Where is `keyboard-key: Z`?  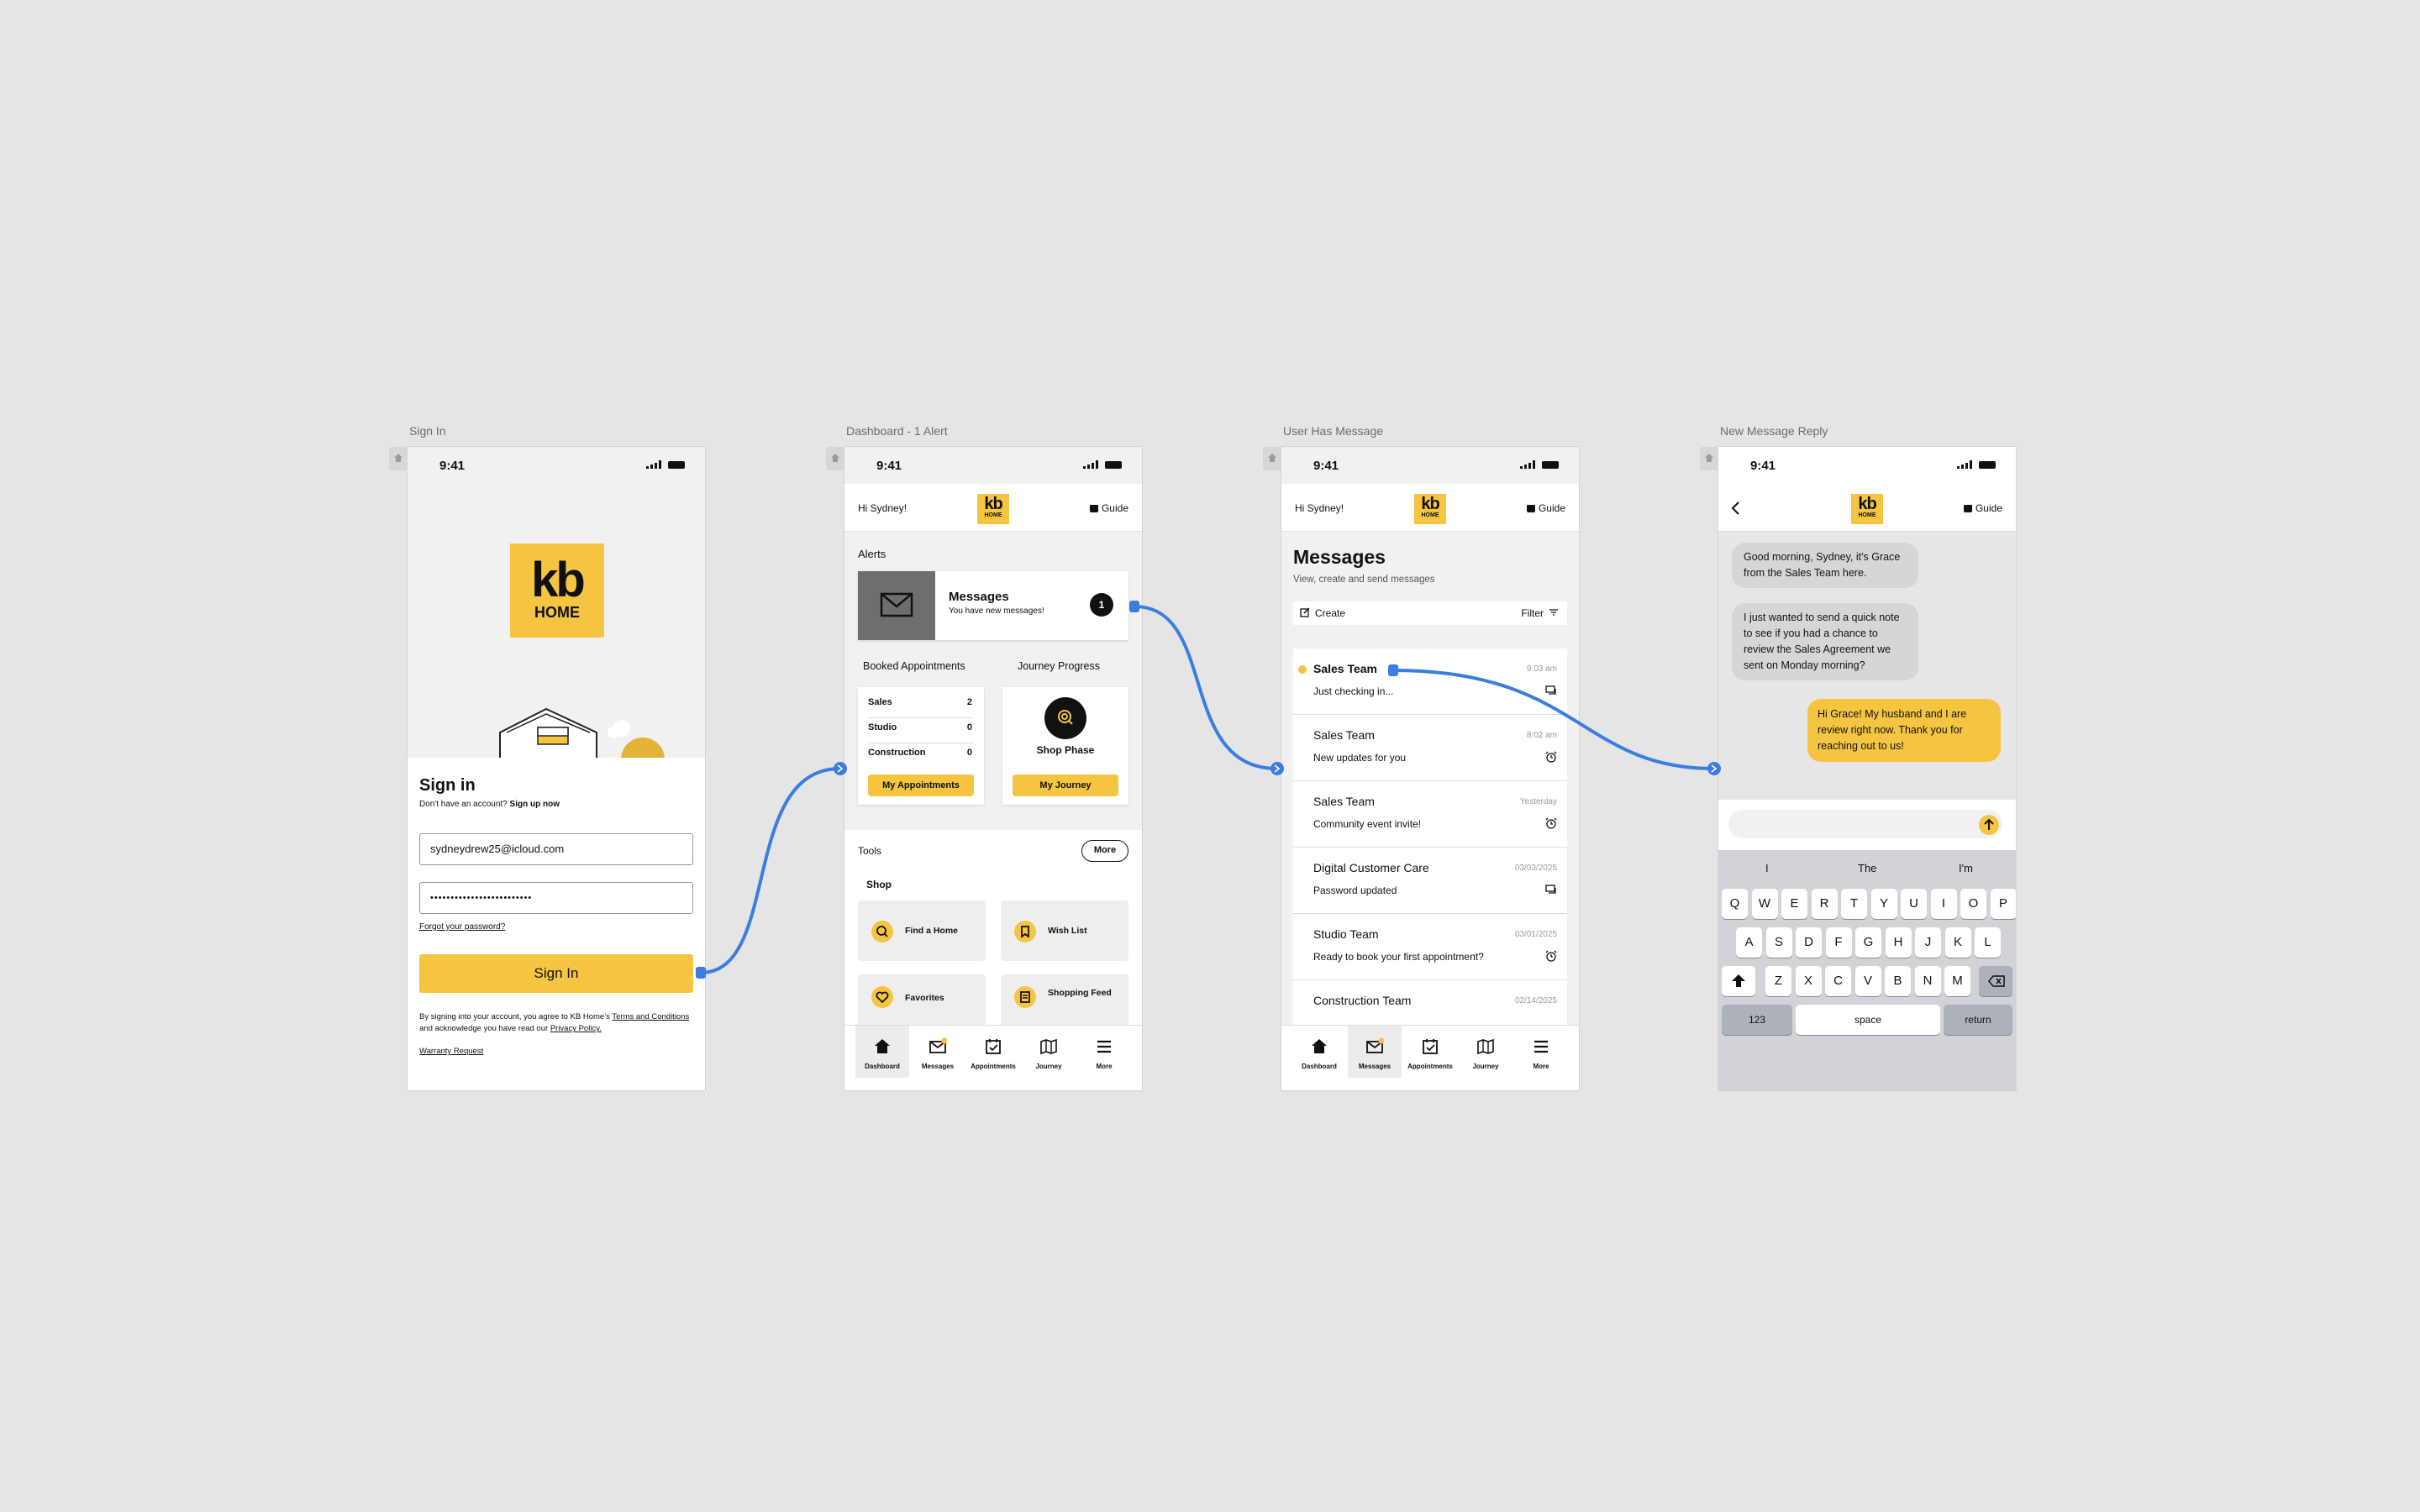
keyboard-key: Z is located at coordinates (1778, 981).